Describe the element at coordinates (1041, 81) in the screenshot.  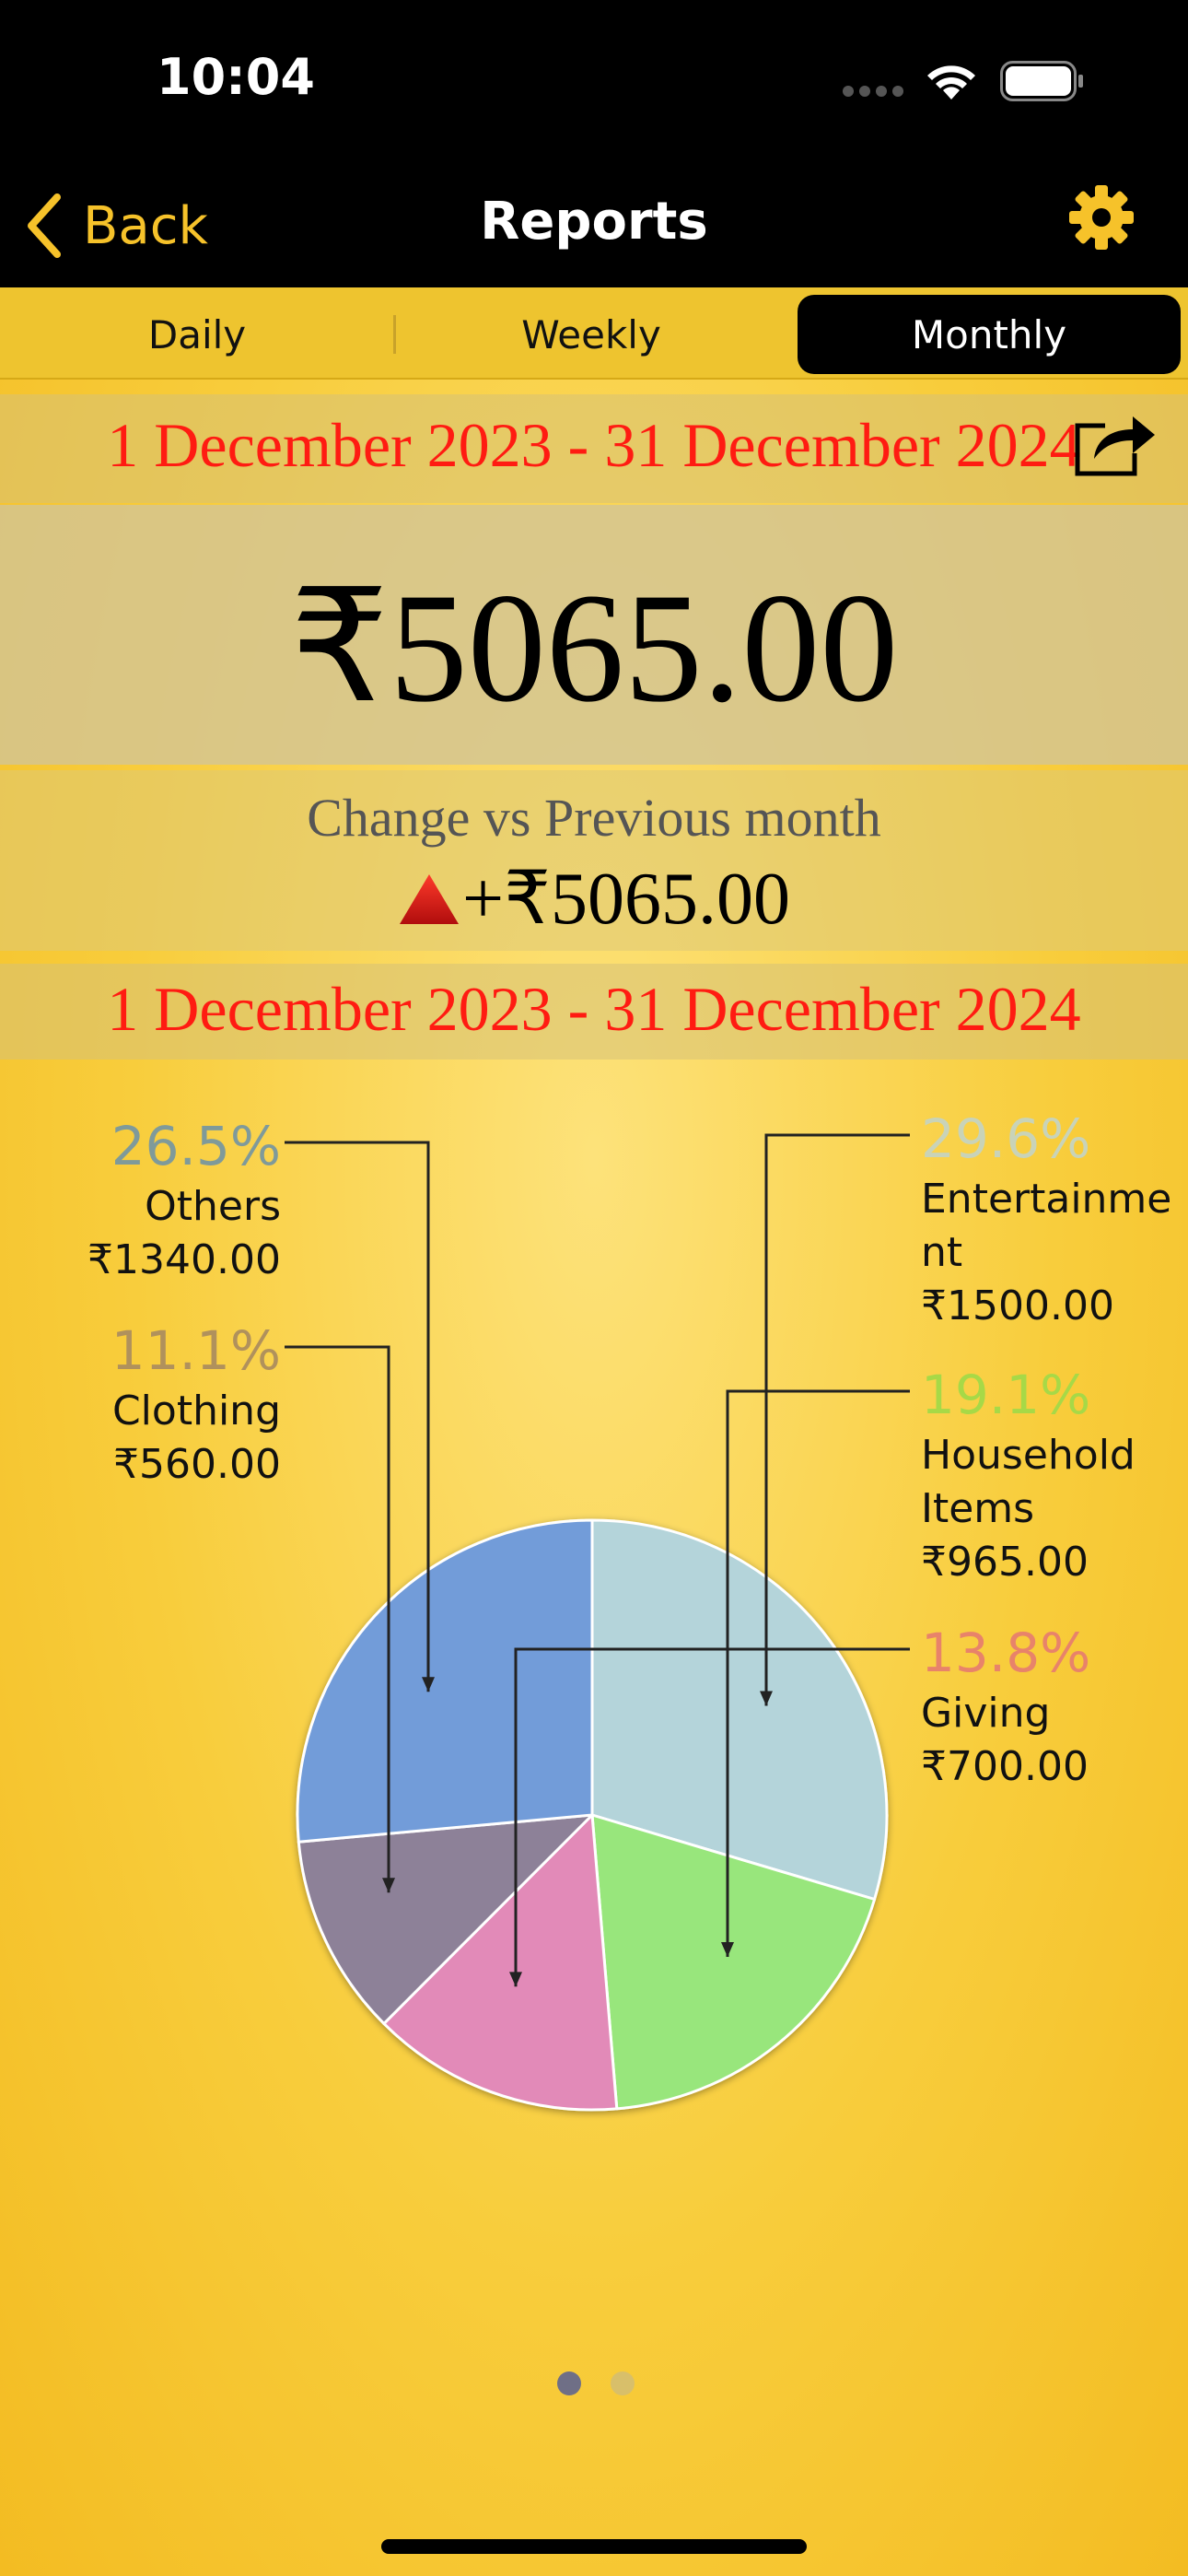
I see `battery-icon` at that location.